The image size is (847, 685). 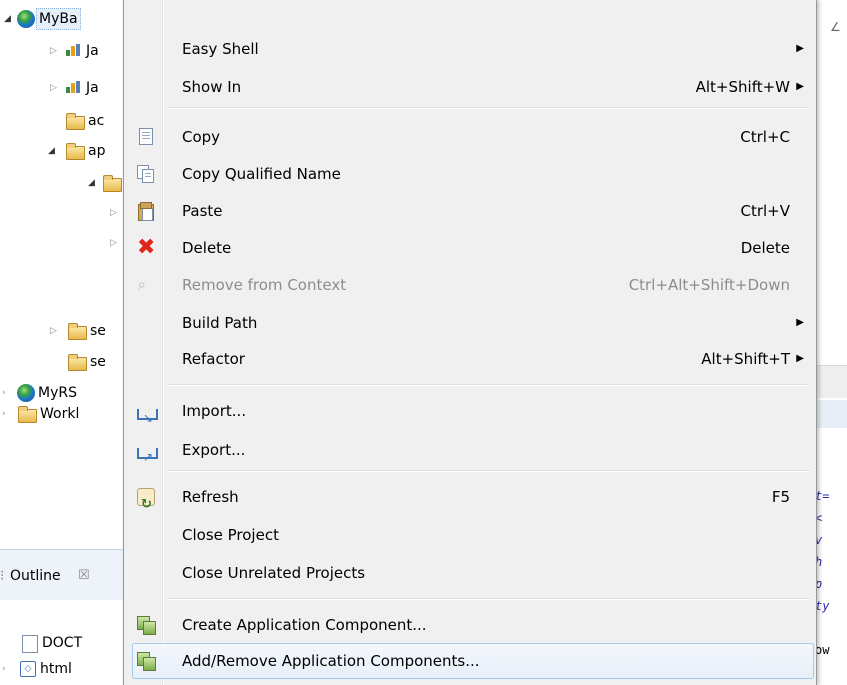 What do you see at coordinates (61, 151) in the screenshot?
I see `tree-item-ap: ◢ ap` at bounding box center [61, 151].